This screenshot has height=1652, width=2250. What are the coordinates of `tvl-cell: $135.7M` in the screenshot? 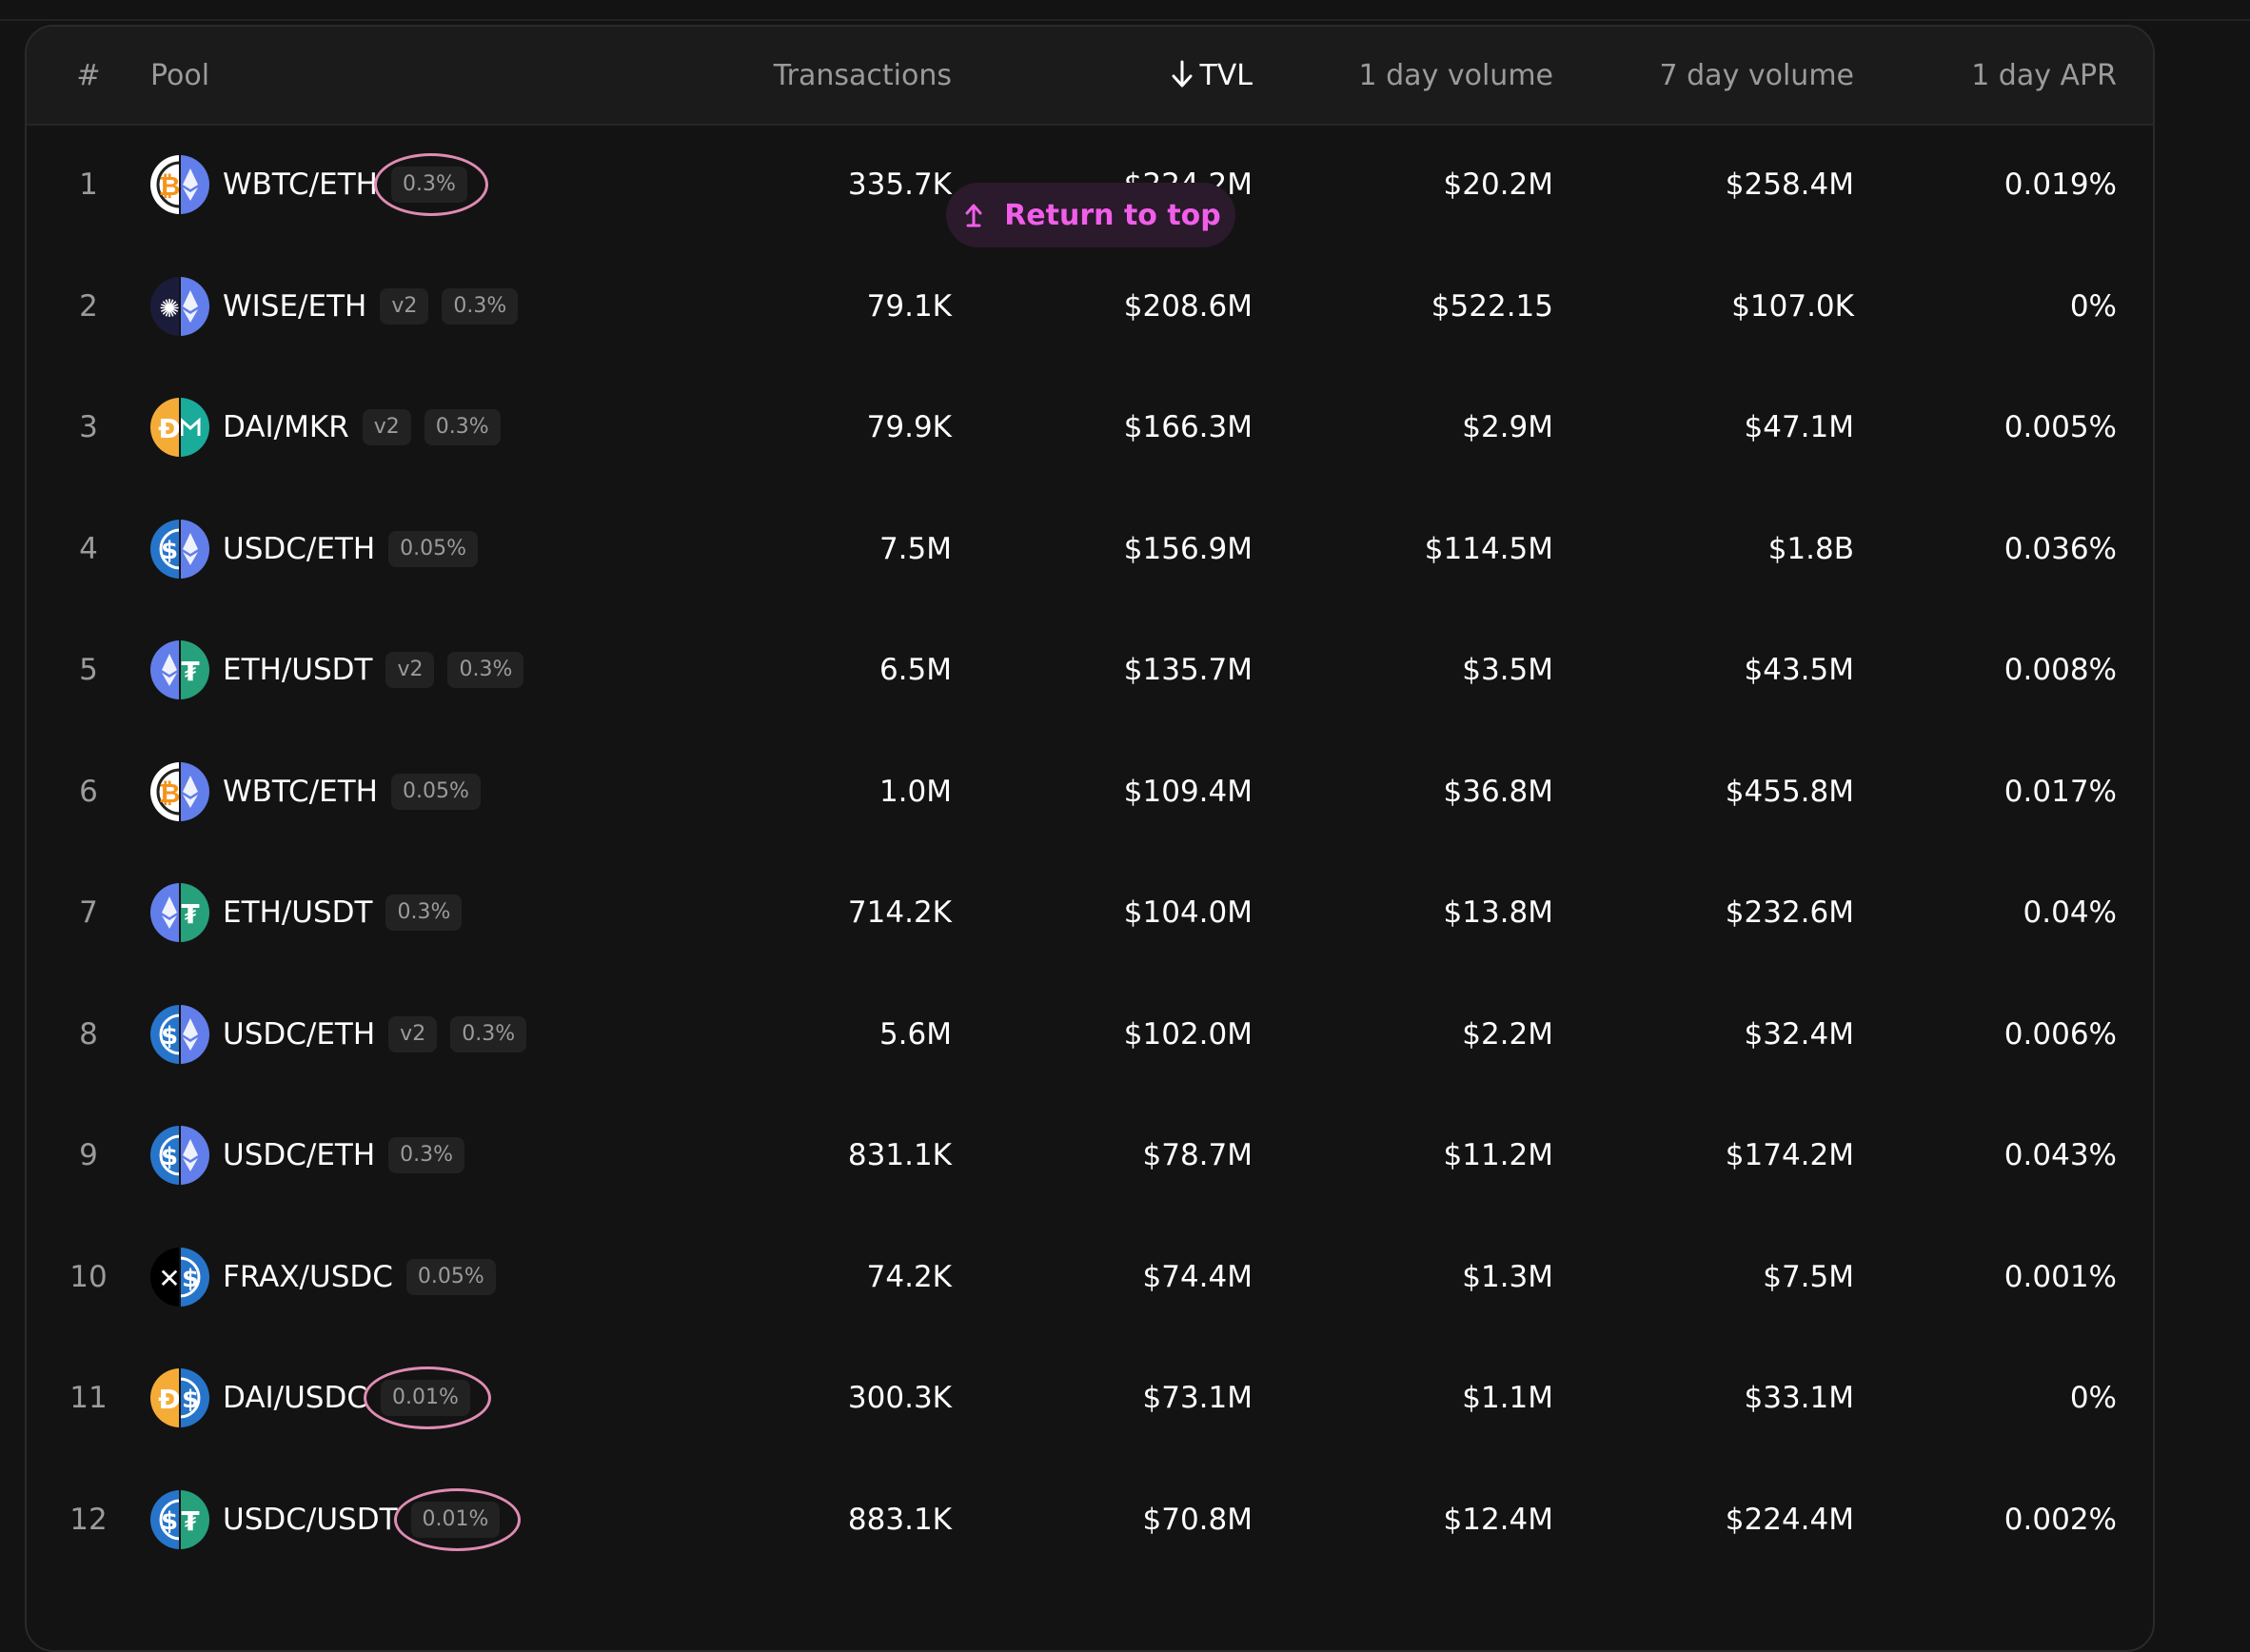 It's located at (1188, 670).